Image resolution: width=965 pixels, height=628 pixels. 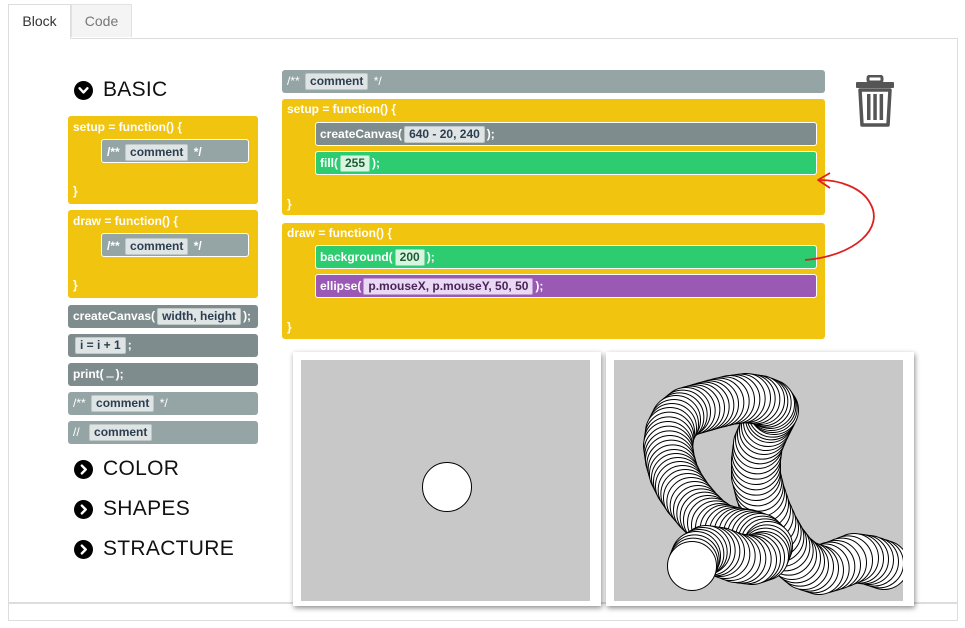 What do you see at coordinates (169, 548) in the screenshot?
I see `category-structure-label: STRACTURE` at bounding box center [169, 548].